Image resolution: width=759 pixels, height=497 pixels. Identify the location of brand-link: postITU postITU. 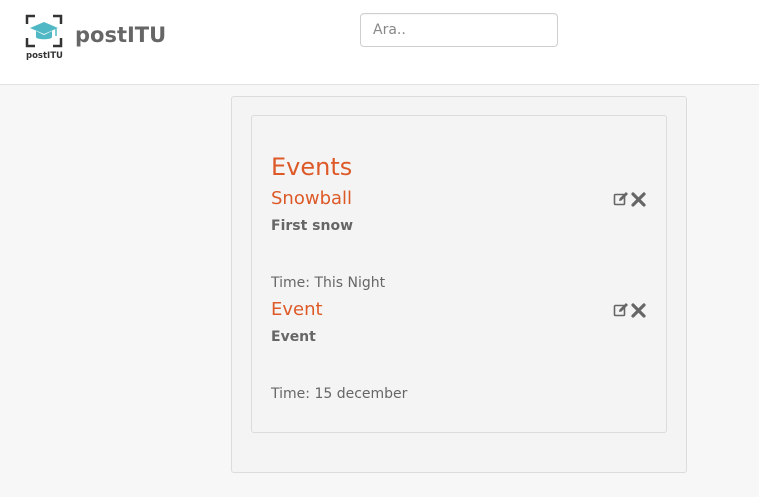
(95, 38).